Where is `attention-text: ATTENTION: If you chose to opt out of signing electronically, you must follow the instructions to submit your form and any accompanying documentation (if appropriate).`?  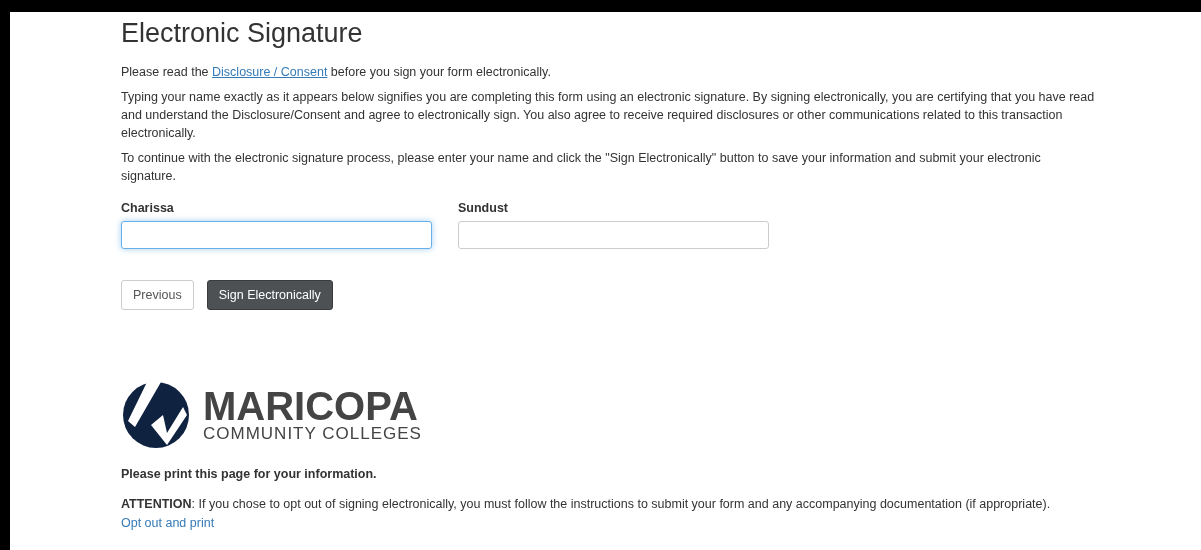
attention-text: ATTENTION: If you chose to opt out of signing electronically, you must follow the instructions to submit your form and any accompanying documentation (if appropriate). is located at coordinates (586, 504).